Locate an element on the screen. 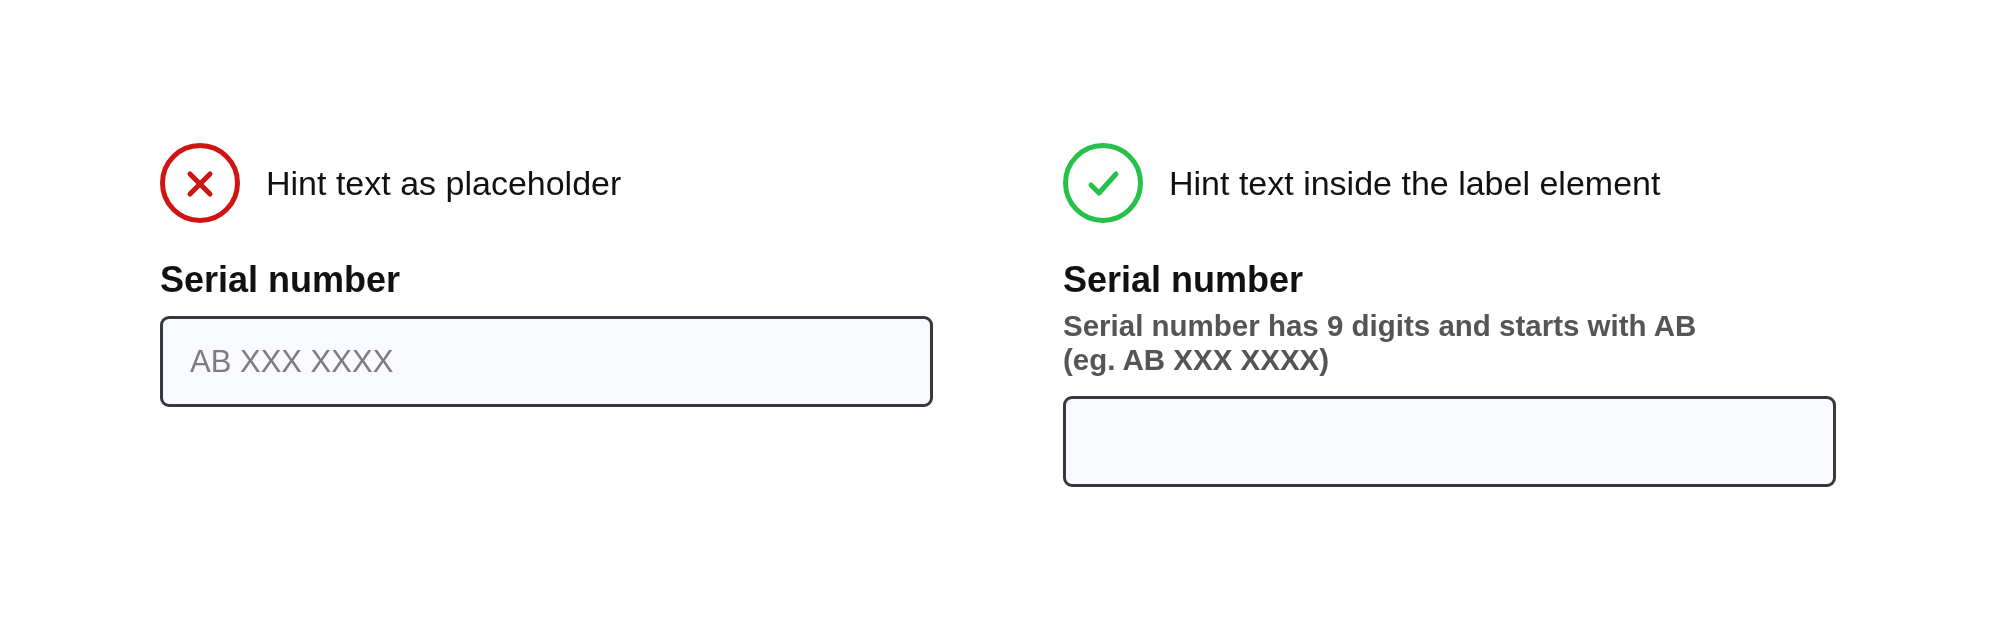 Image resolution: width=1994 pixels, height=638 pixels. check-circle-icon is located at coordinates (1103, 183).